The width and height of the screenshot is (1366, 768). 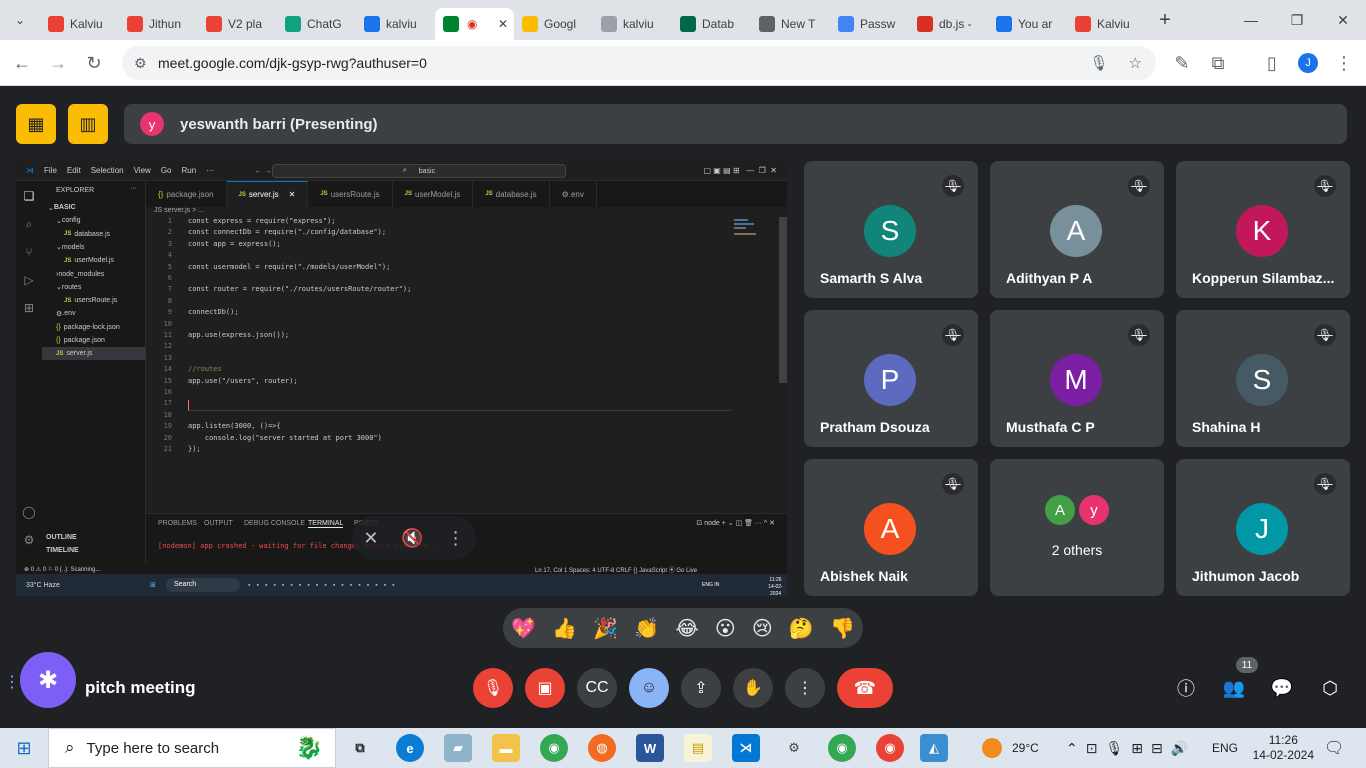 What do you see at coordinates (1272, 63) in the screenshot?
I see `side-panel-icon: ▯` at bounding box center [1272, 63].